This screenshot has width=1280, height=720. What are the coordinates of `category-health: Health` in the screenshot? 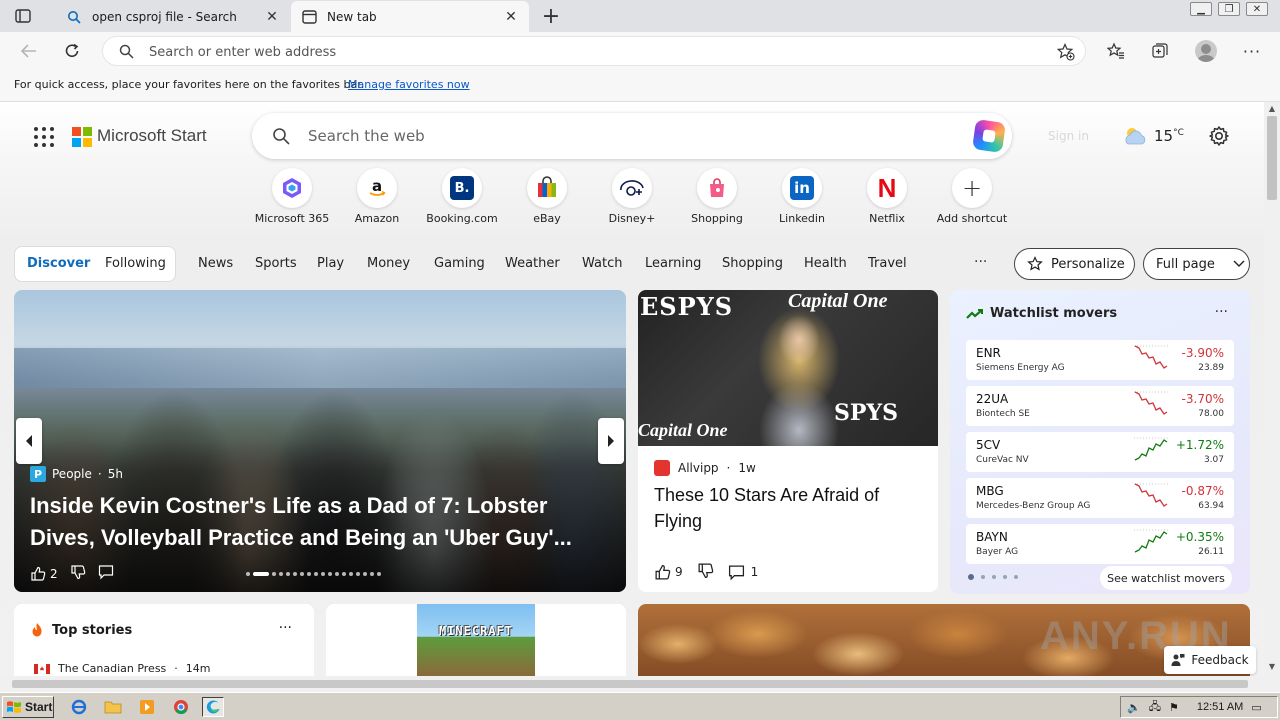 It's located at (825, 263).